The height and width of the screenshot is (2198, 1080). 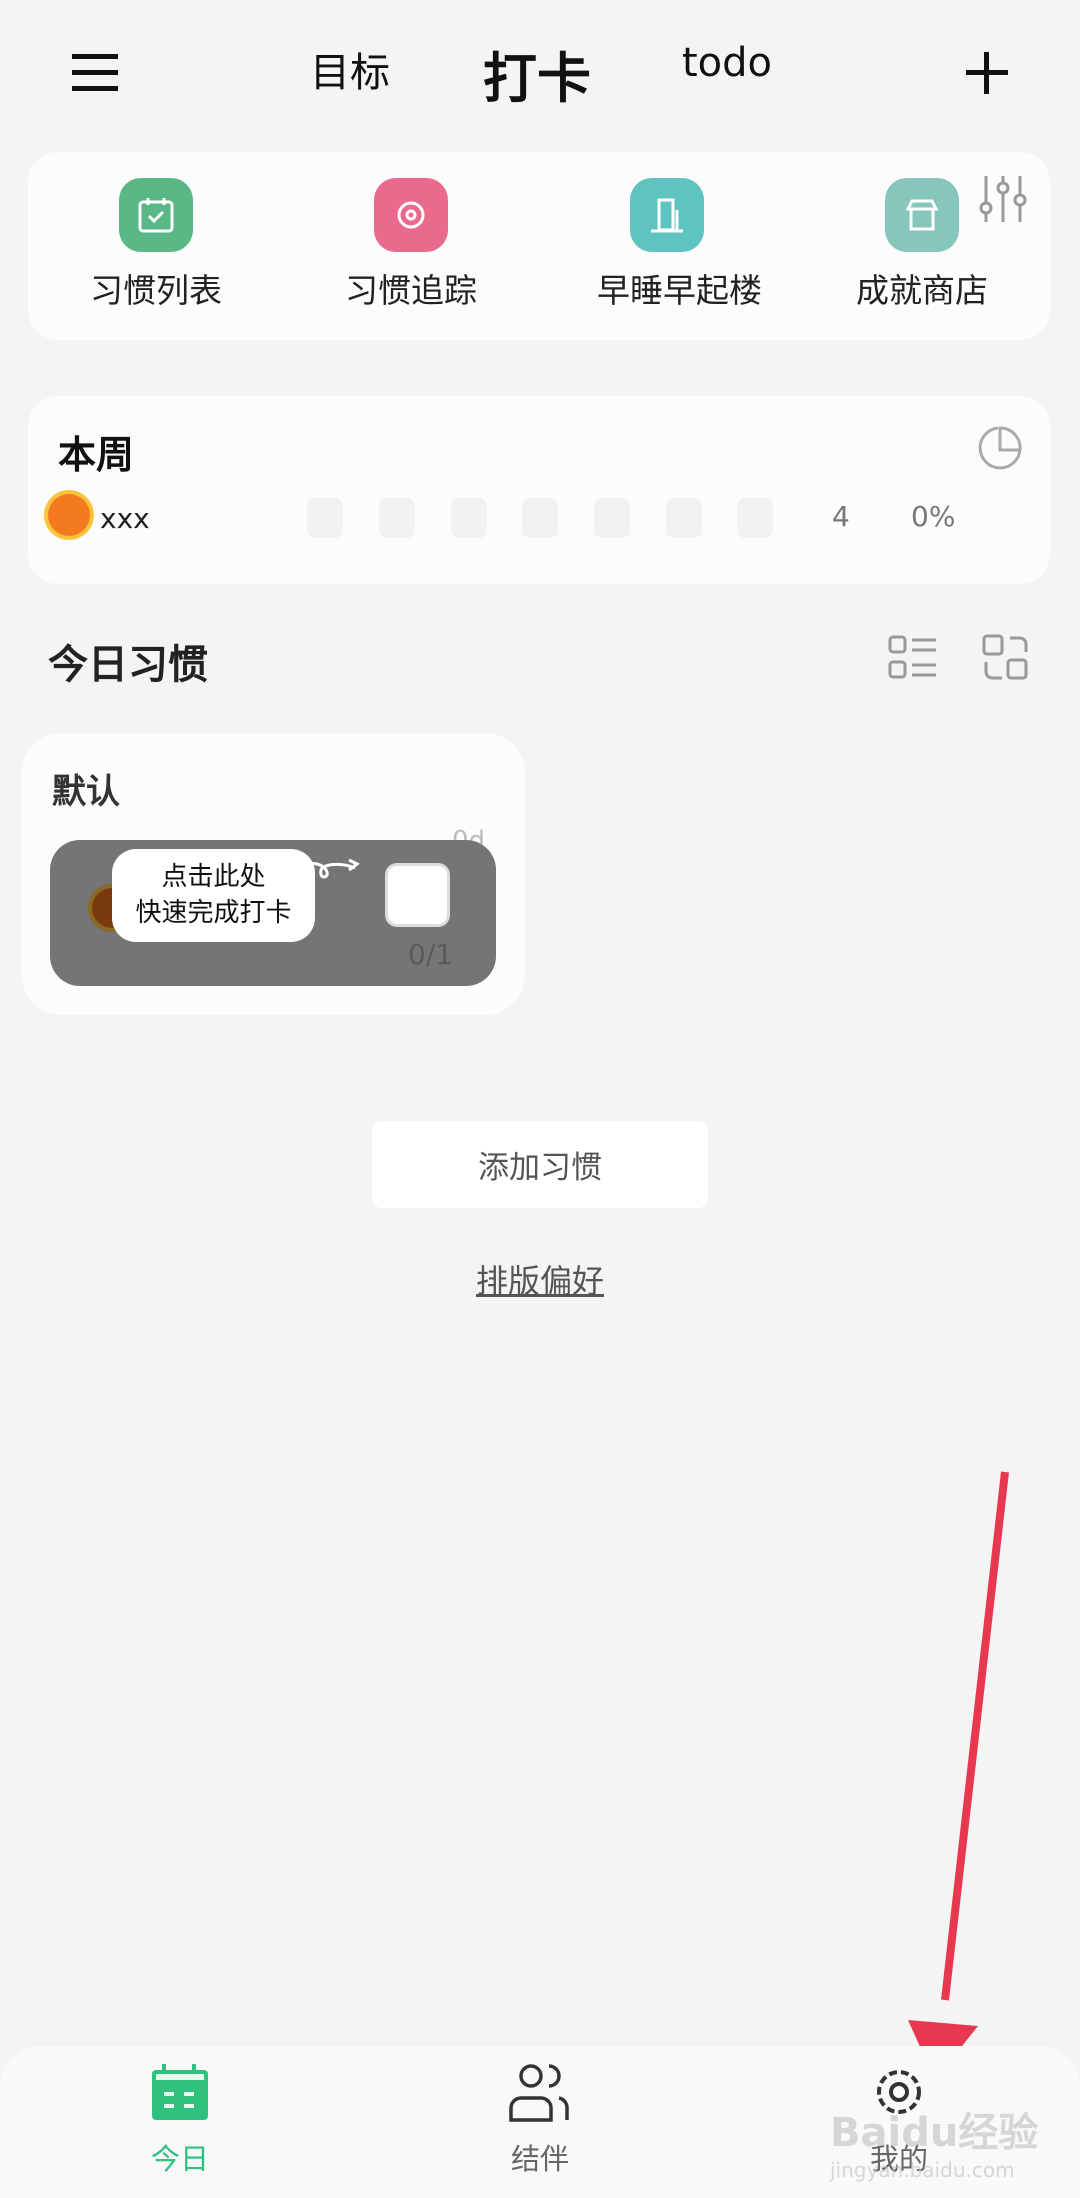 I want to click on nav-label: 今日, so click(x=179, y=2159).